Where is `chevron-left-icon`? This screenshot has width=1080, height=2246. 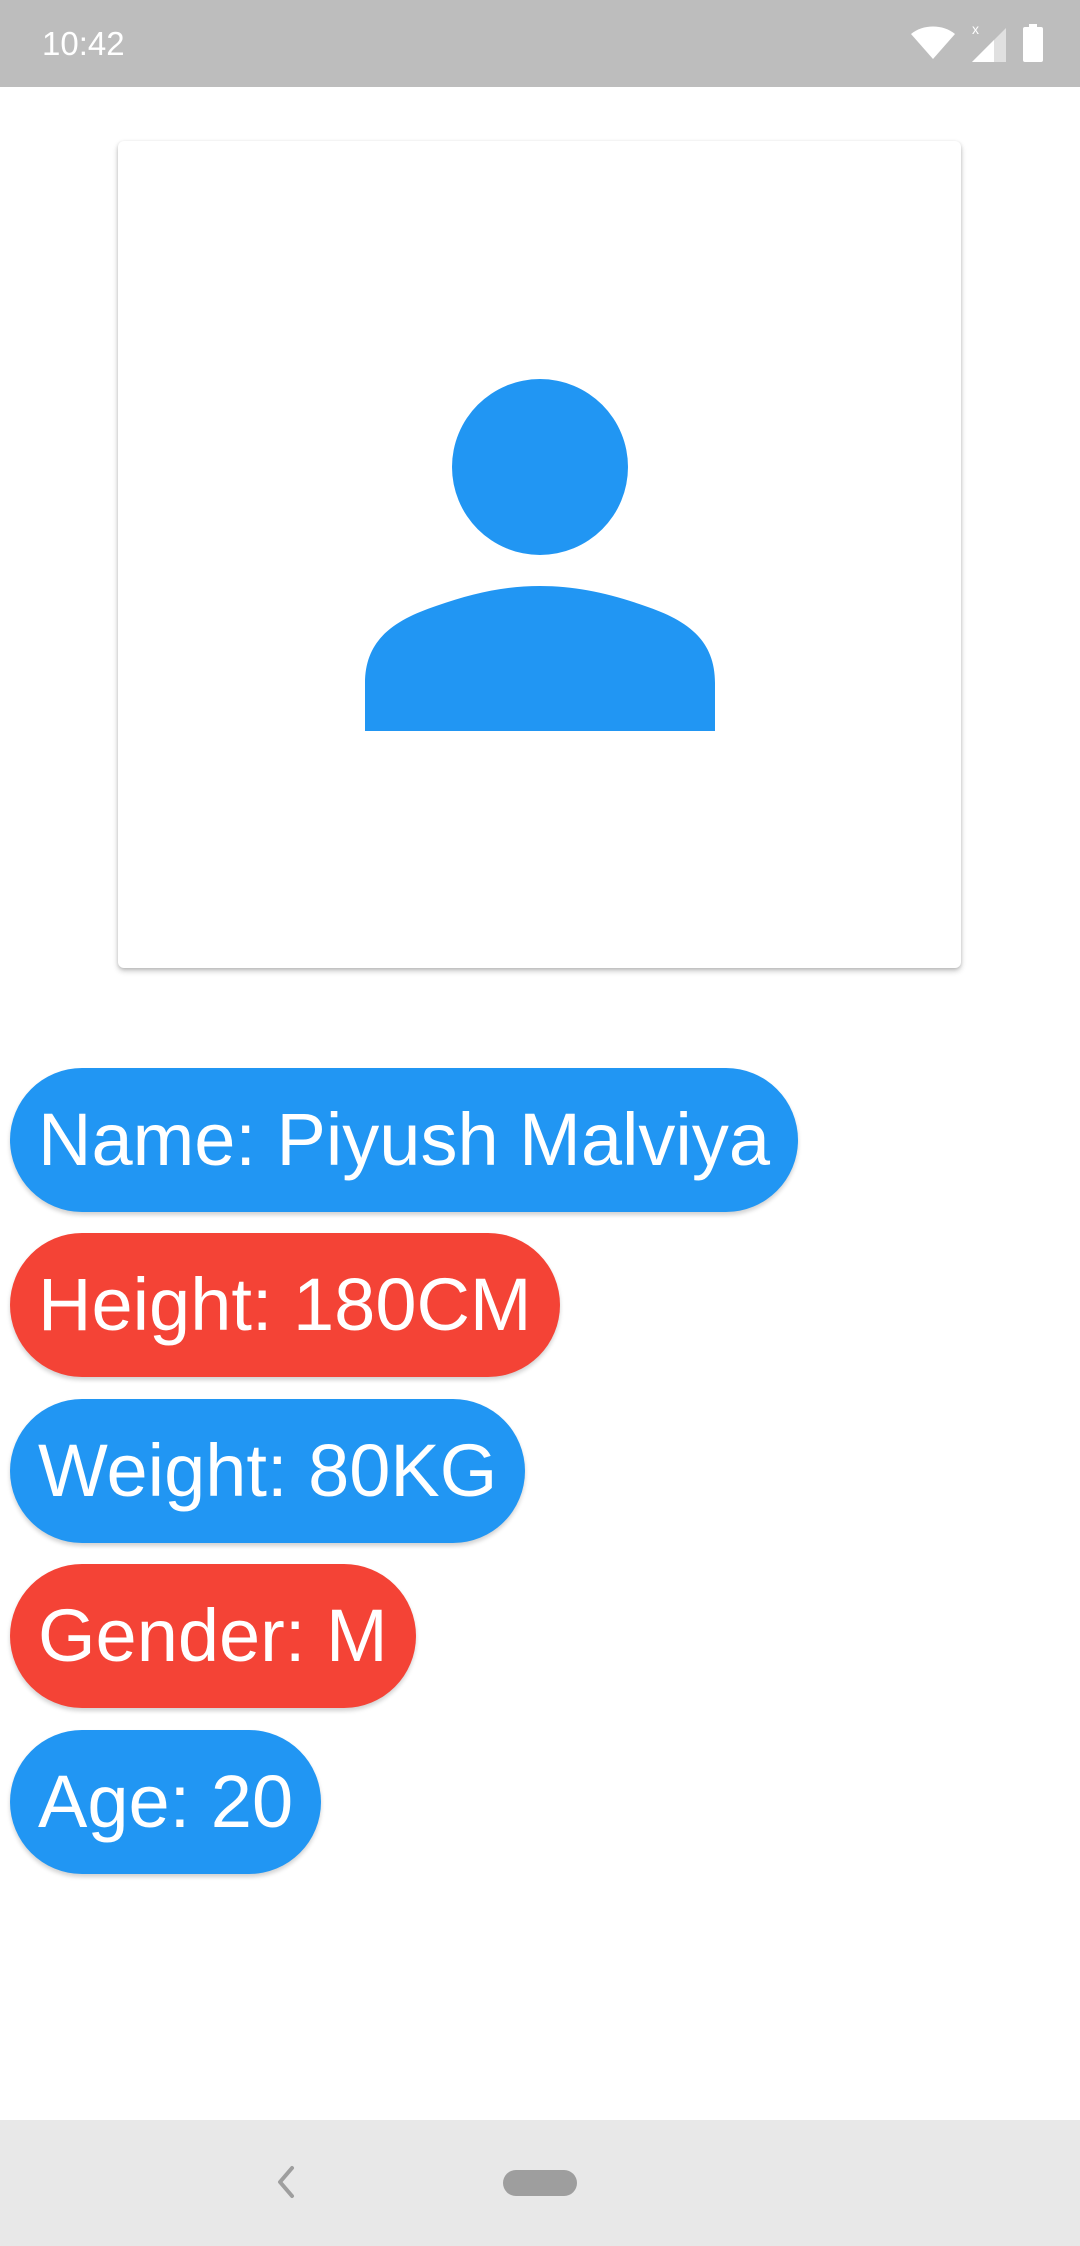
chevron-left-icon is located at coordinates (286, 2182).